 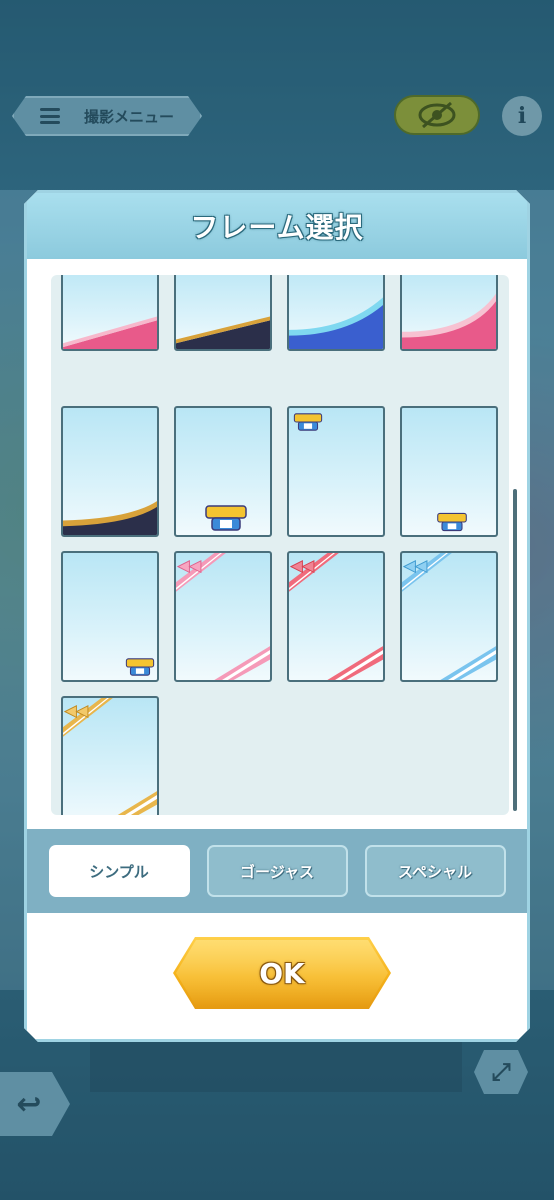 I want to click on shooting-menu-label: 撮影メニュー, so click(x=129, y=116).